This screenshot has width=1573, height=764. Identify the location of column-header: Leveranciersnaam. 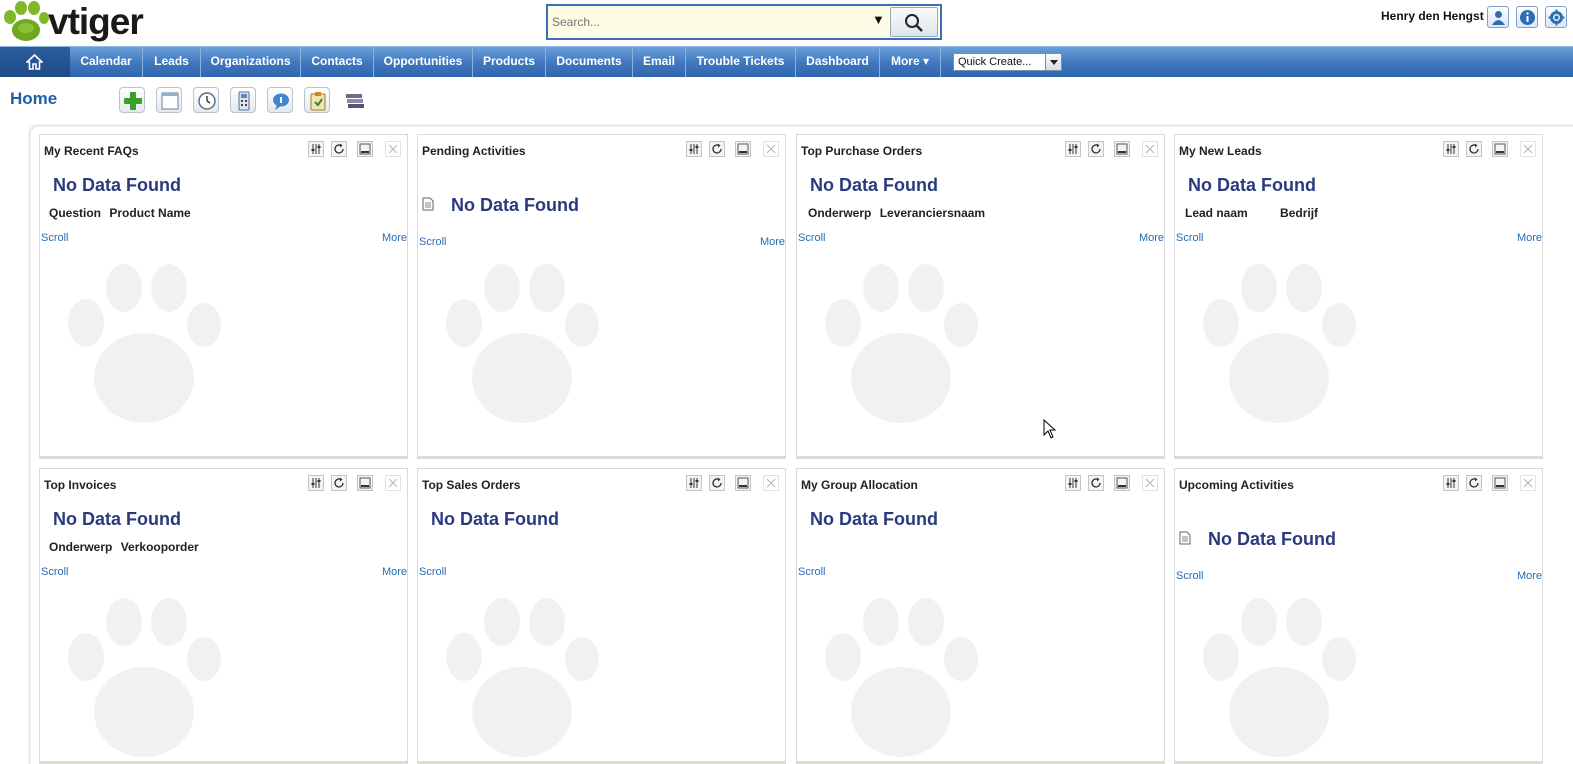
(932, 213).